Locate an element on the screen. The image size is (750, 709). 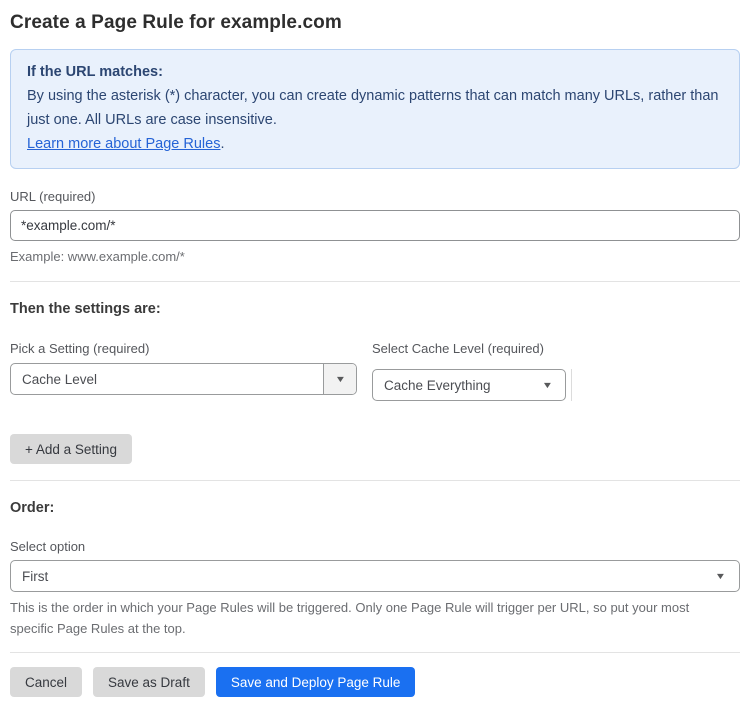
order-select-arrow: ▼ is located at coordinates (726, 575).